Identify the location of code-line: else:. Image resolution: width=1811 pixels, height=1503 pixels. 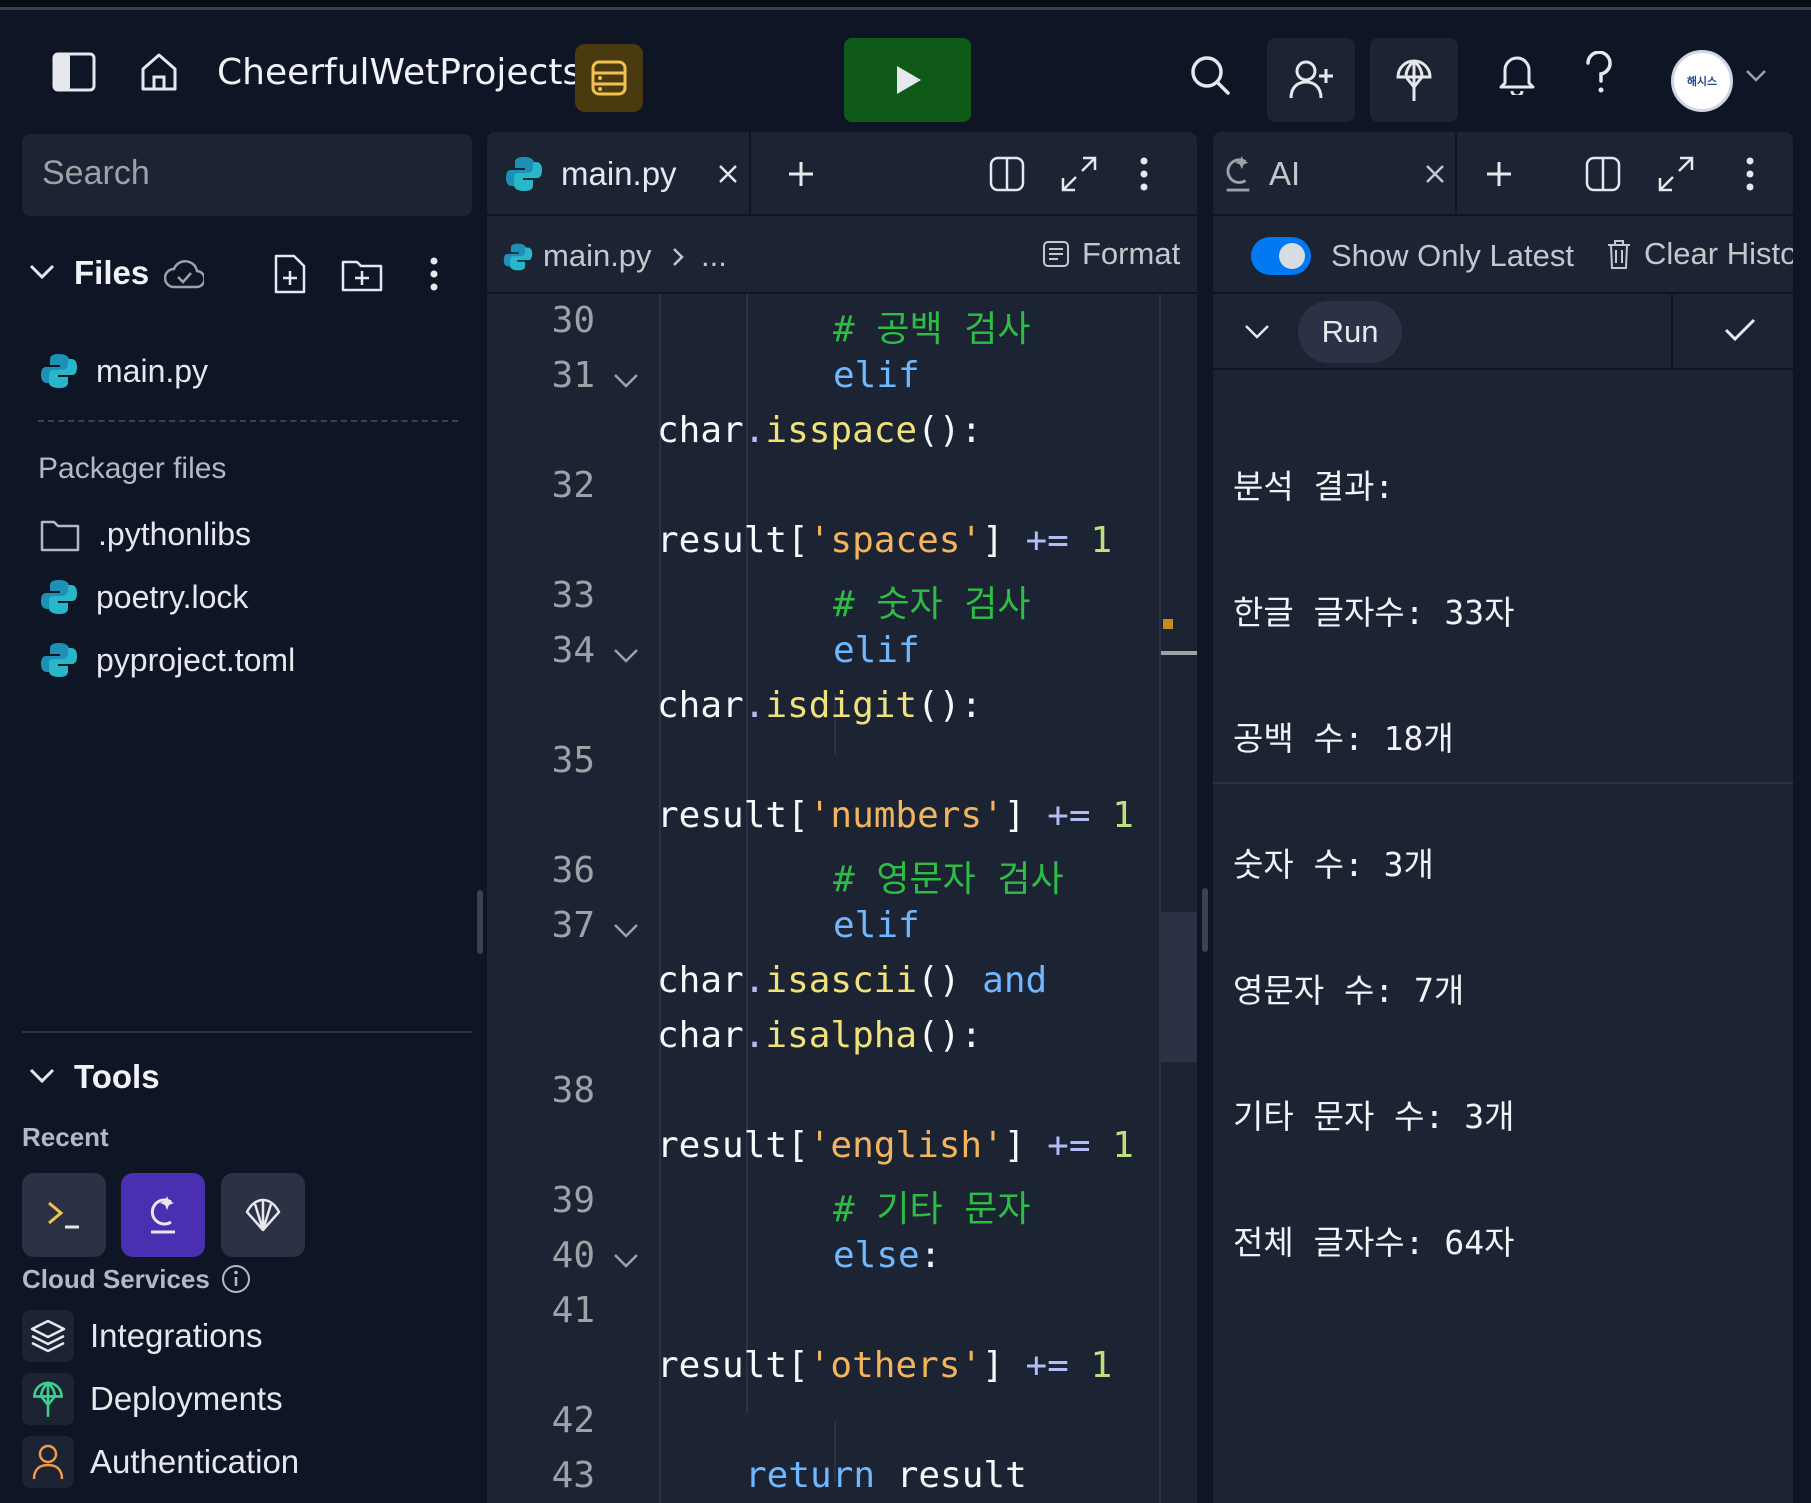
(887, 1255).